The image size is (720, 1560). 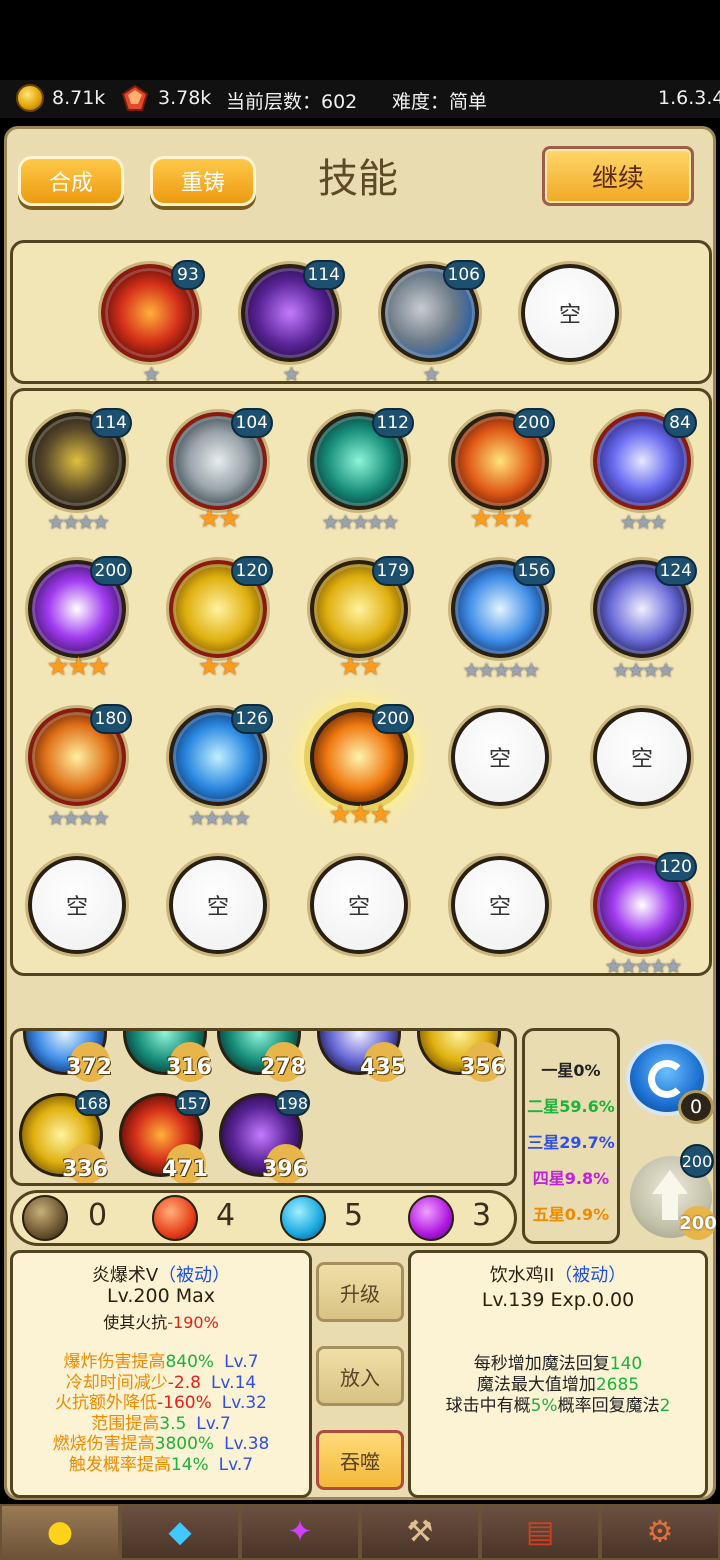 I want to click on skill-slot: 114 ★★★★, so click(x=80, y=471).